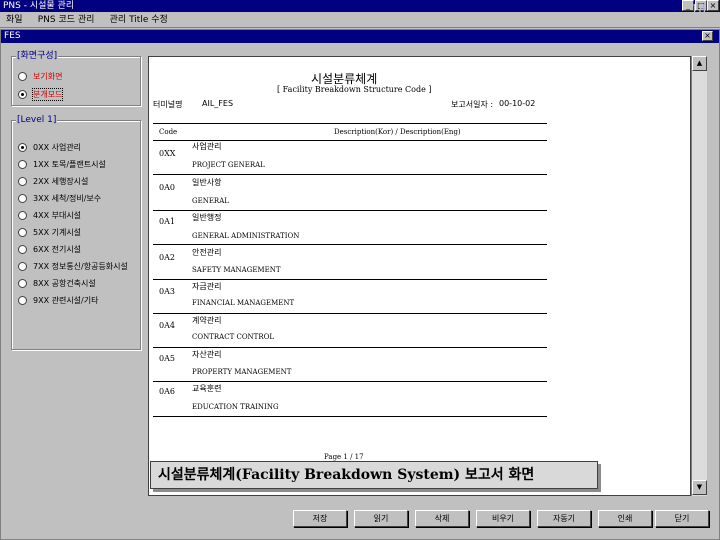  What do you see at coordinates (235, 407) in the screenshot?
I see `row-eng: EDUCATION TRAINING` at bounding box center [235, 407].